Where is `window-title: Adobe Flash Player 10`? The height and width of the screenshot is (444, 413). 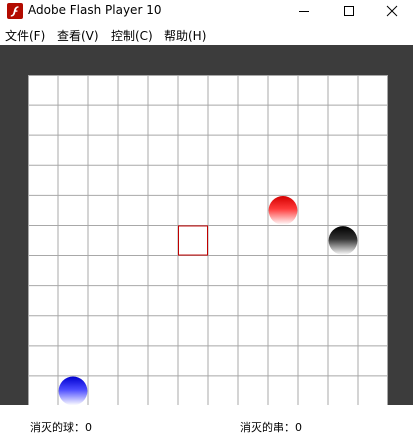
window-title: Adobe Flash Player 10 is located at coordinates (95, 10).